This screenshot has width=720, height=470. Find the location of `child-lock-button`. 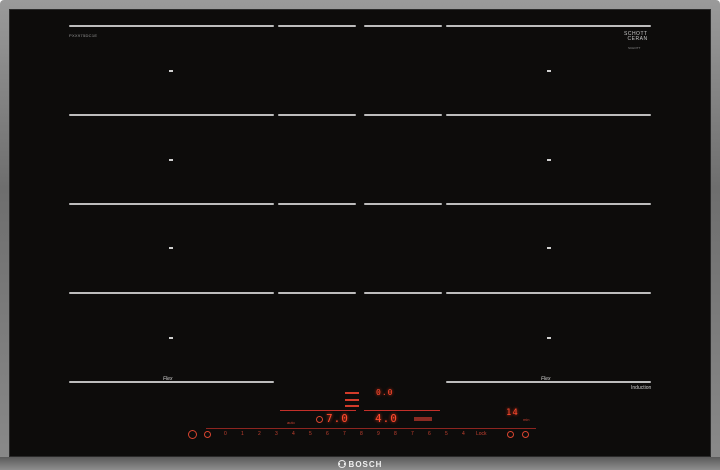

child-lock-button is located at coordinates (207, 434).